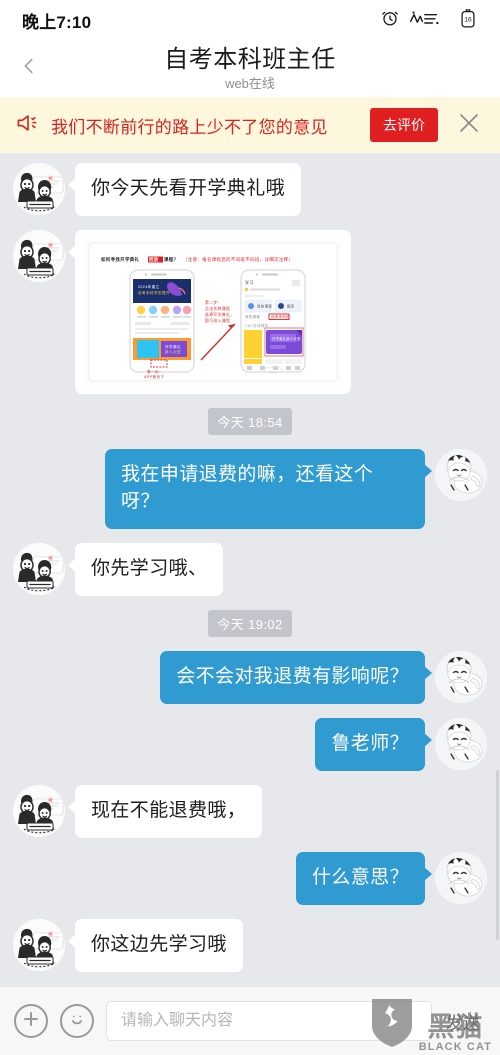  What do you see at coordinates (171, 259) in the screenshot?
I see `svg-text: 课程？` at bounding box center [171, 259].